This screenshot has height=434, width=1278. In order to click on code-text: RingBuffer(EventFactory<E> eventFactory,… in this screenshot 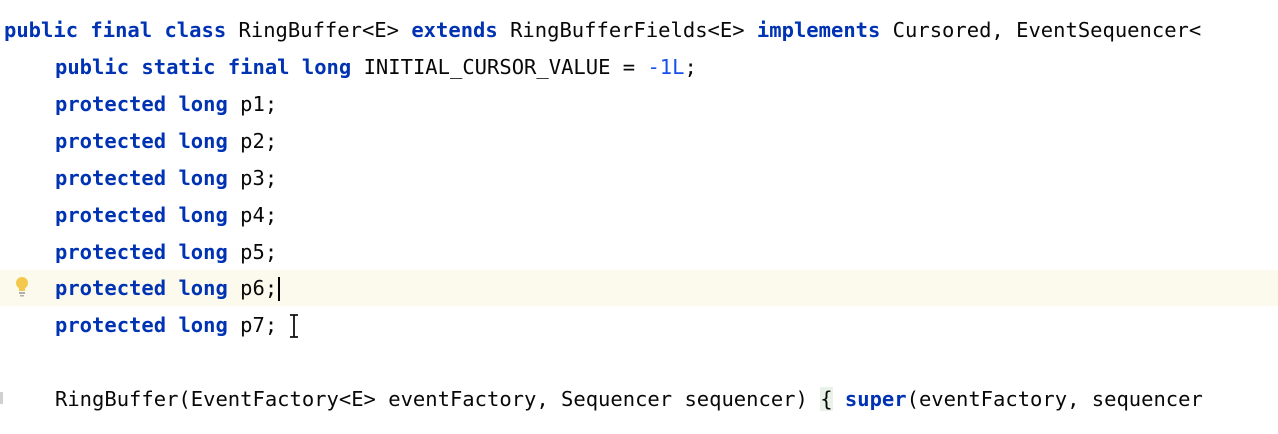, I will do `click(629, 399)`.